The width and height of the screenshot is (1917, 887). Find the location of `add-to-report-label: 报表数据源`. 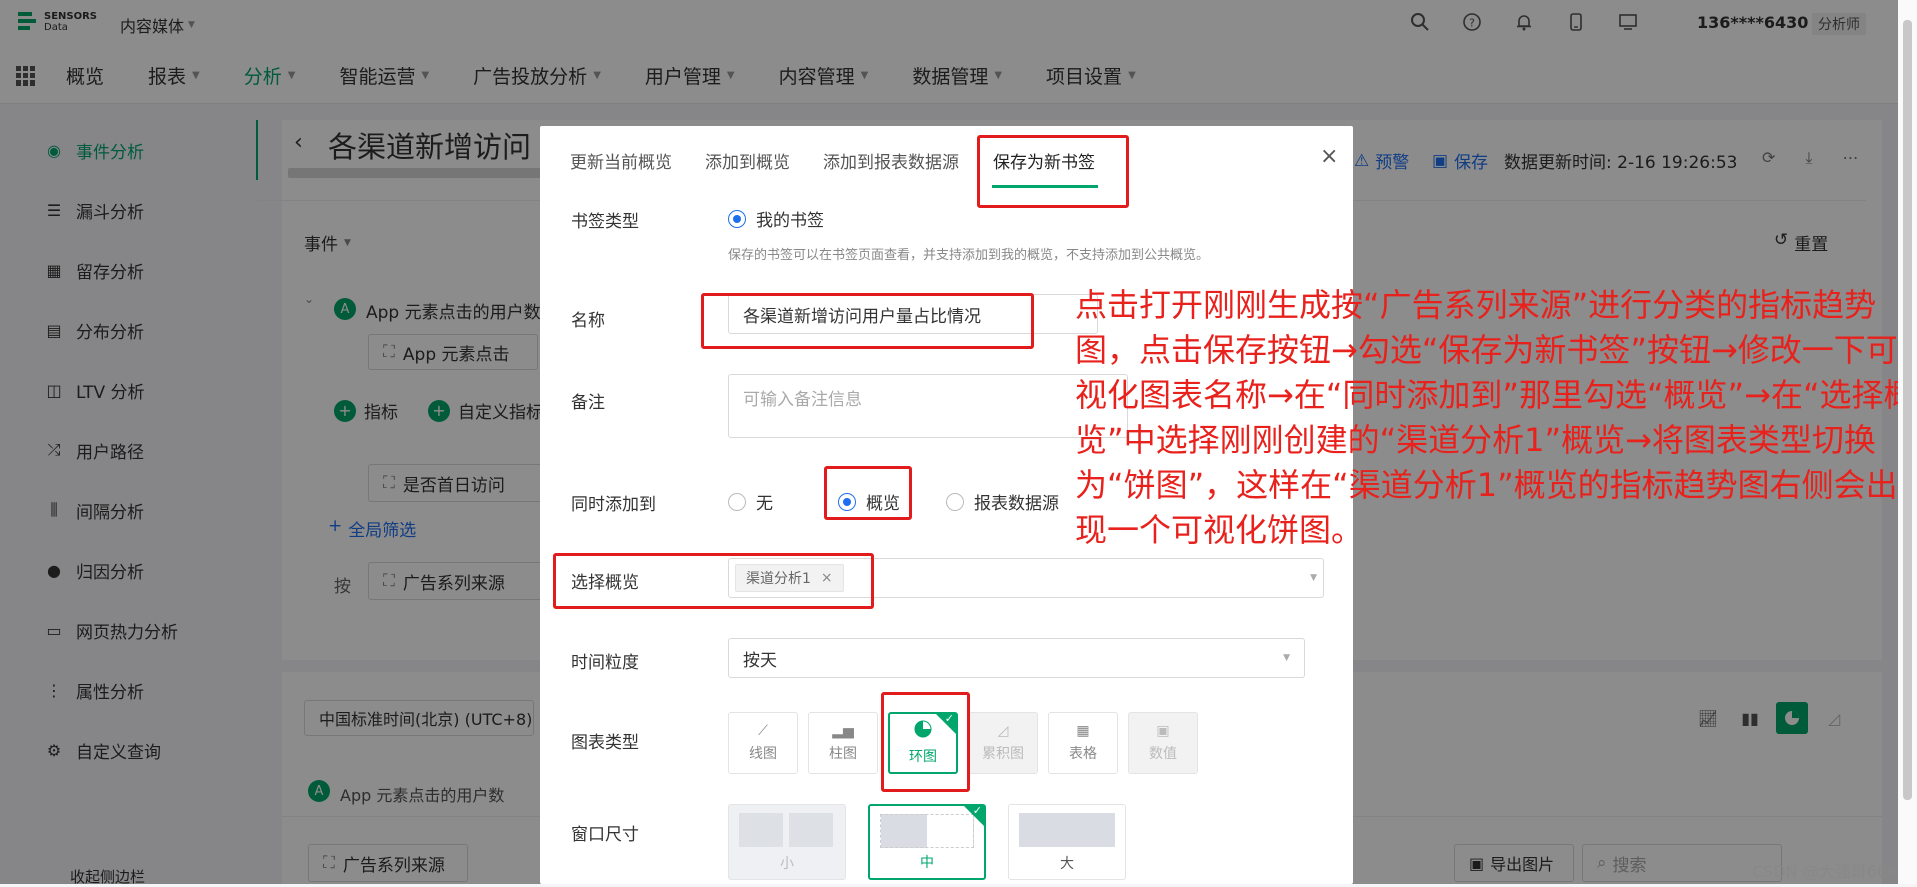

add-to-report-label: 报表数据源 is located at coordinates (1016, 504).